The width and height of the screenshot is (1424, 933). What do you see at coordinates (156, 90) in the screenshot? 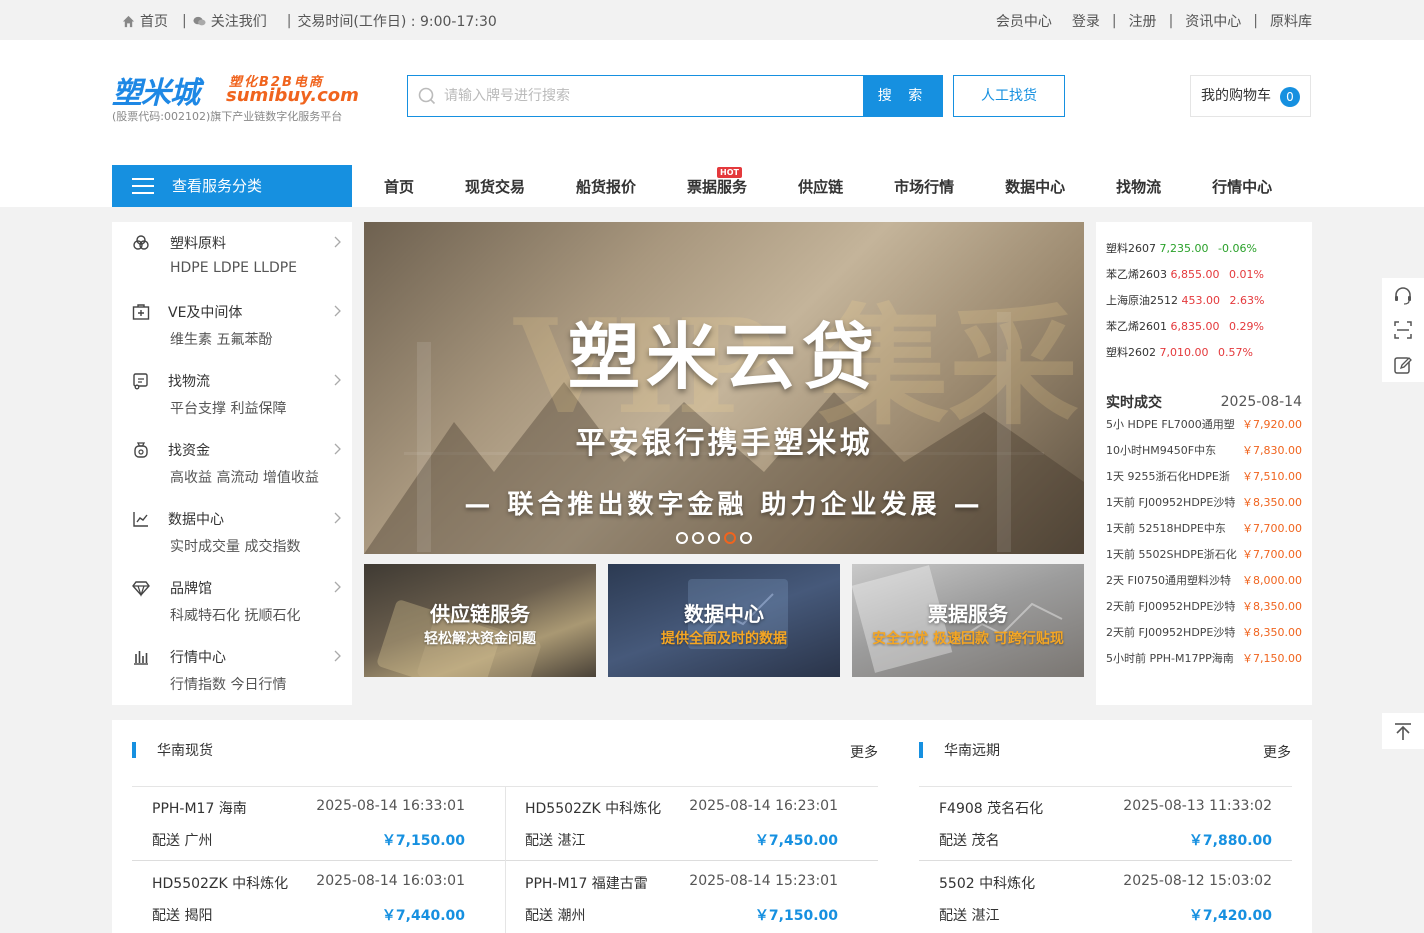
I see `logo-cn: 塑米城` at bounding box center [156, 90].